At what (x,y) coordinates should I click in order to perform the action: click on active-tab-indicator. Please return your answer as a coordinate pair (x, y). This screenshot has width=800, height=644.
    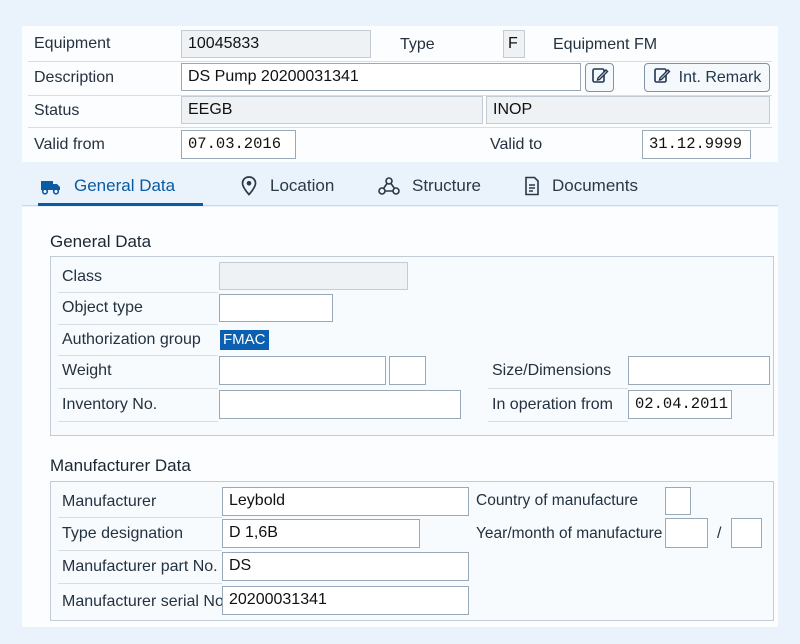
    Looking at the image, I should click on (120, 204).